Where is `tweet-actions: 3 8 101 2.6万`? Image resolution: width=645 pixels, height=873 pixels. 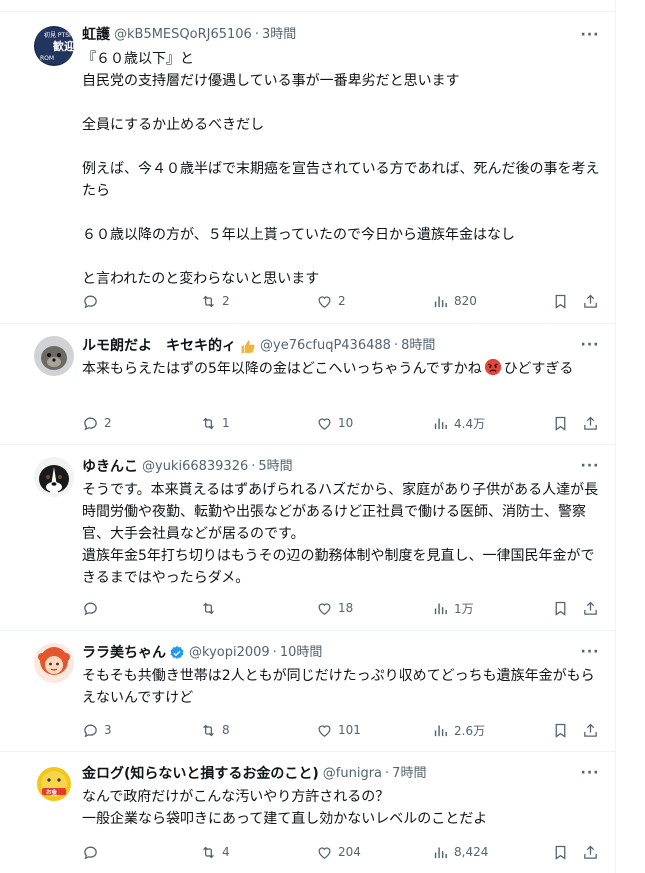 tweet-actions: 3 8 101 2.6万 is located at coordinates (342, 730).